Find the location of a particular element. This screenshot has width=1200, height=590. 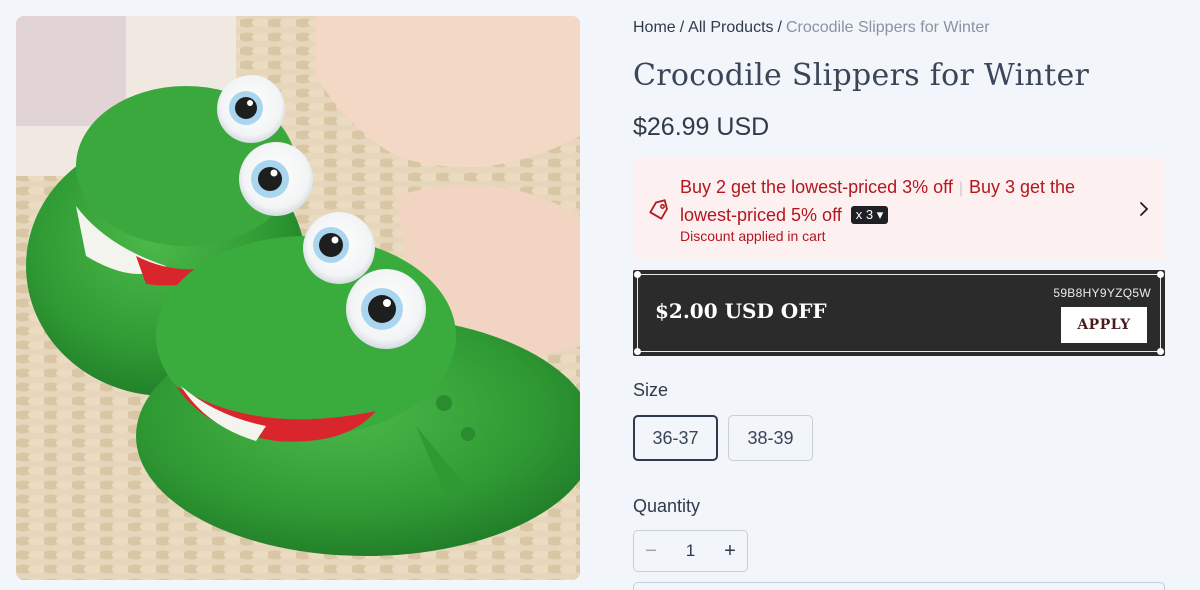

quantity-increase-button: + is located at coordinates (730, 551).